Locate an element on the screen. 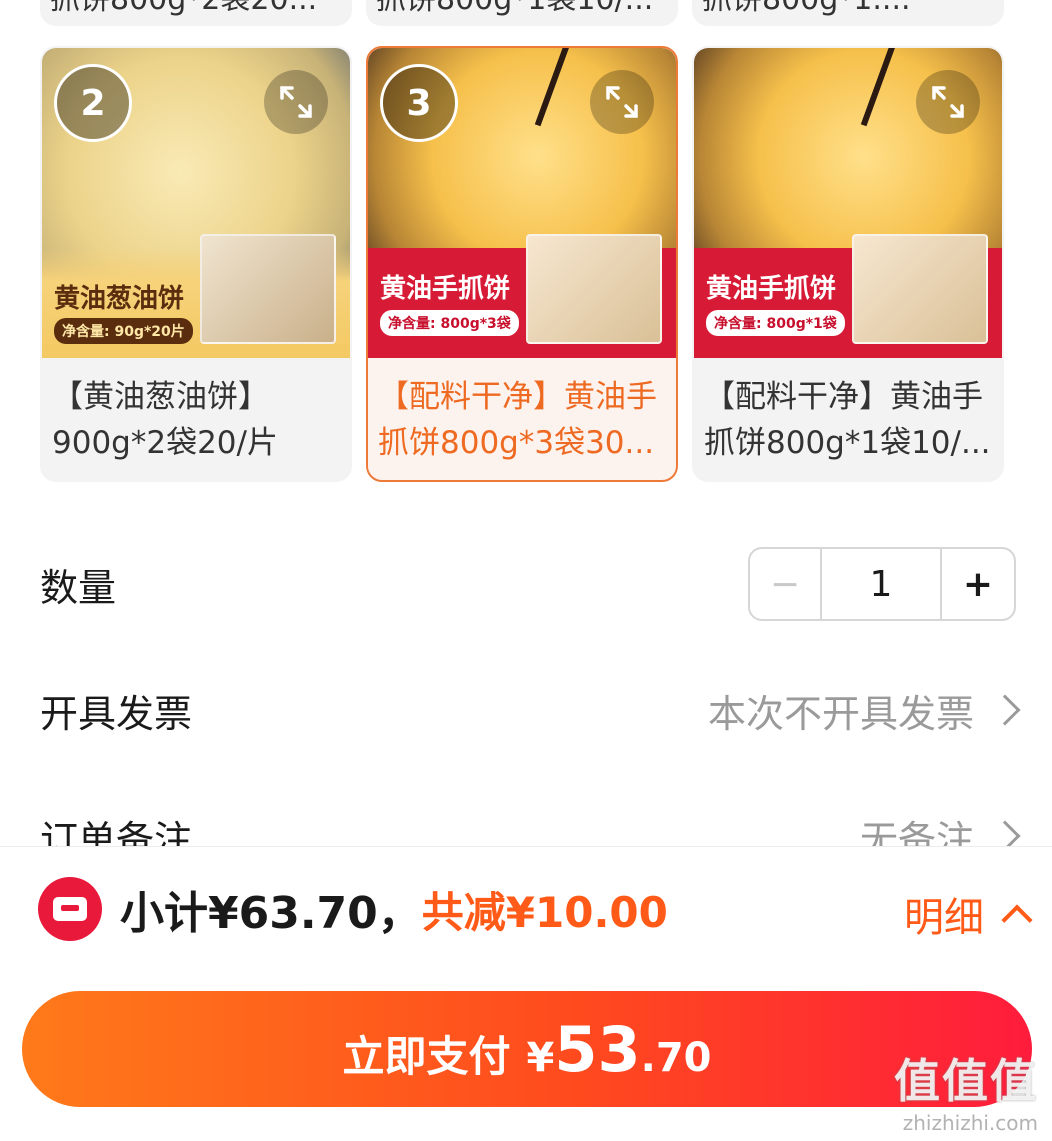 The width and height of the screenshot is (1052, 1141). product-image: 2 黄油葱油饼 净含量: 90g*20片 is located at coordinates (196, 203).